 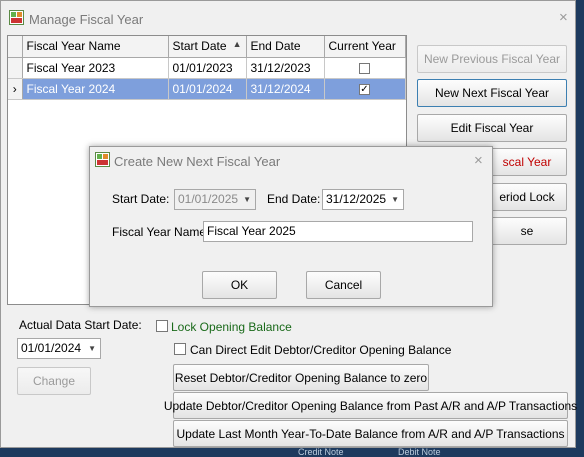 What do you see at coordinates (365, 47) in the screenshot?
I see `column-header-current-year: Current Year` at bounding box center [365, 47].